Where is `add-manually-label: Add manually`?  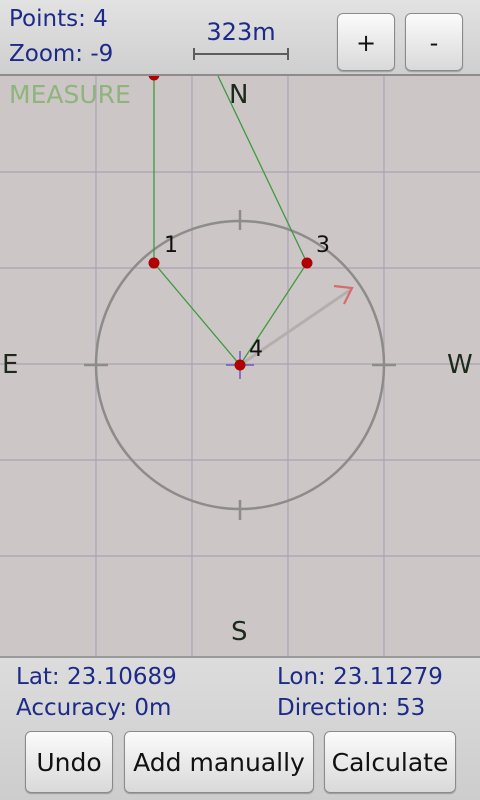
add-manually-label: Add manually is located at coordinates (219, 762).